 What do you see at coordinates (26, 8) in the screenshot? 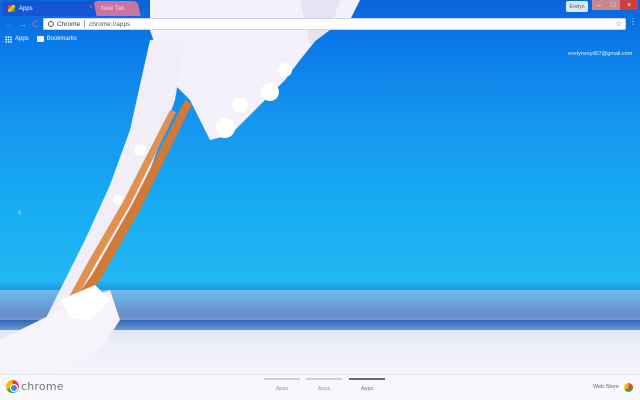
I see `tab-title: Apps` at bounding box center [26, 8].